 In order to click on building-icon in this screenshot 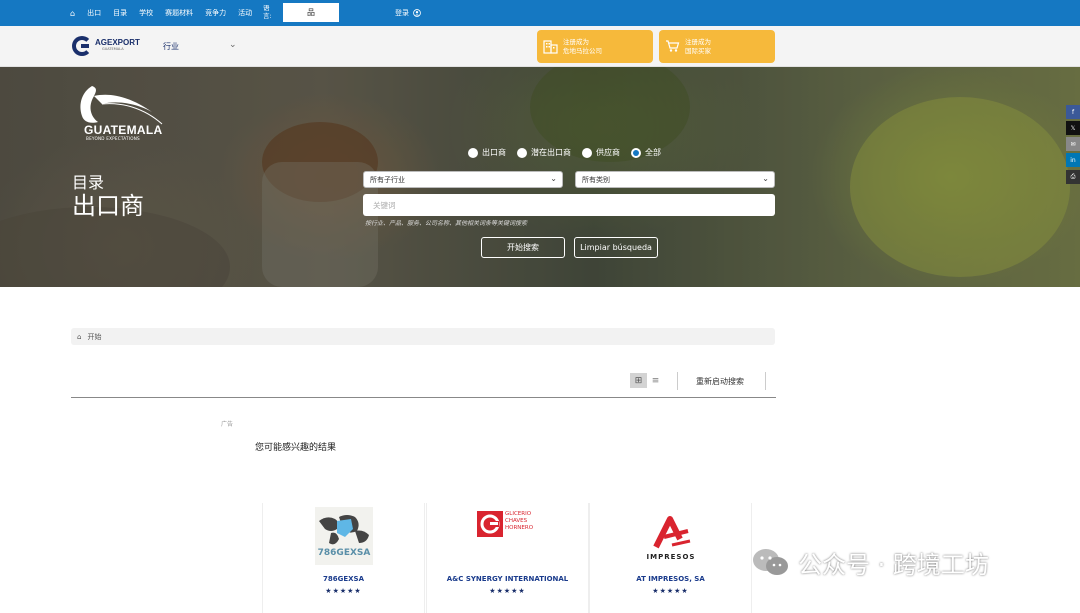, I will do `click(550, 46)`.